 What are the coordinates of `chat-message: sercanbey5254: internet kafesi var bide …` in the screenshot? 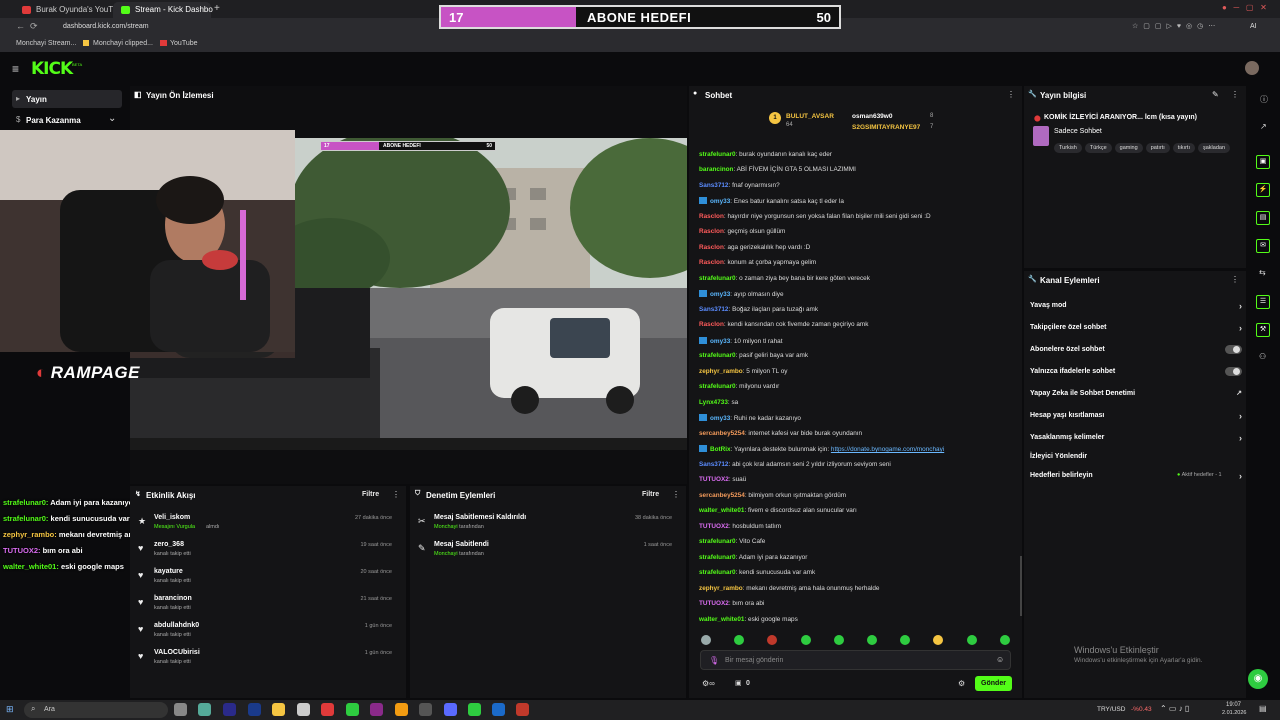 It's located at (780, 433).